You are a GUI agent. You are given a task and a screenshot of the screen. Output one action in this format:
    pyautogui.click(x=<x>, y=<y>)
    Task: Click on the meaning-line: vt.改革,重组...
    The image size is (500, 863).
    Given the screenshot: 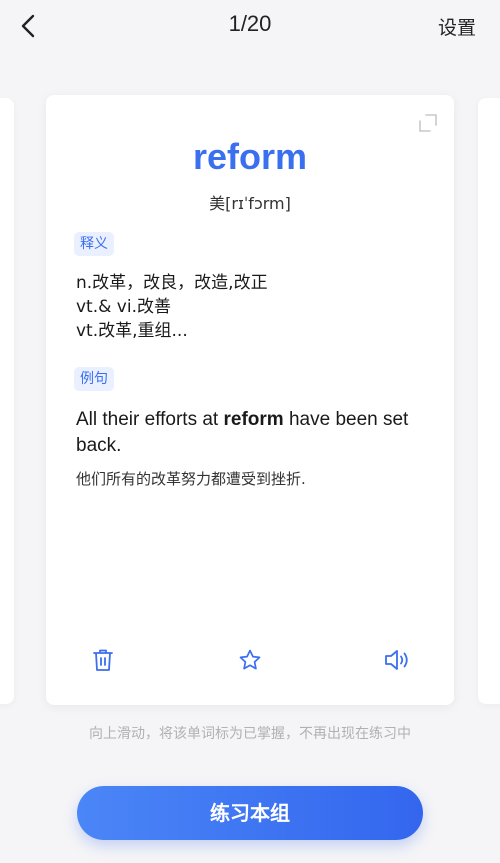 What is the action you would take?
    pyautogui.click(x=132, y=331)
    